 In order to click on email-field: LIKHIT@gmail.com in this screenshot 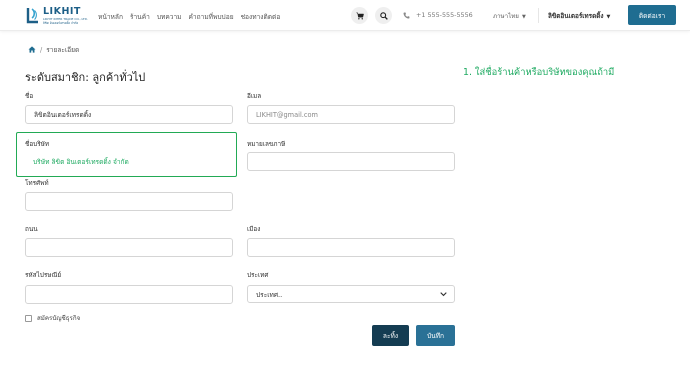, I will do `click(351, 114)`.